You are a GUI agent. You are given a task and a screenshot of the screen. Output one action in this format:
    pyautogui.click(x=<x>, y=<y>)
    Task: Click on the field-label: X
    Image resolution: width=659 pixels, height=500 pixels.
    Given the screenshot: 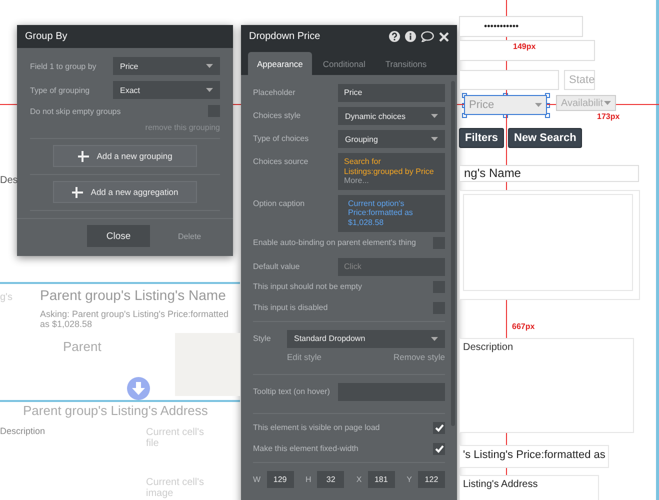 What is the action you would take?
    pyautogui.click(x=359, y=479)
    